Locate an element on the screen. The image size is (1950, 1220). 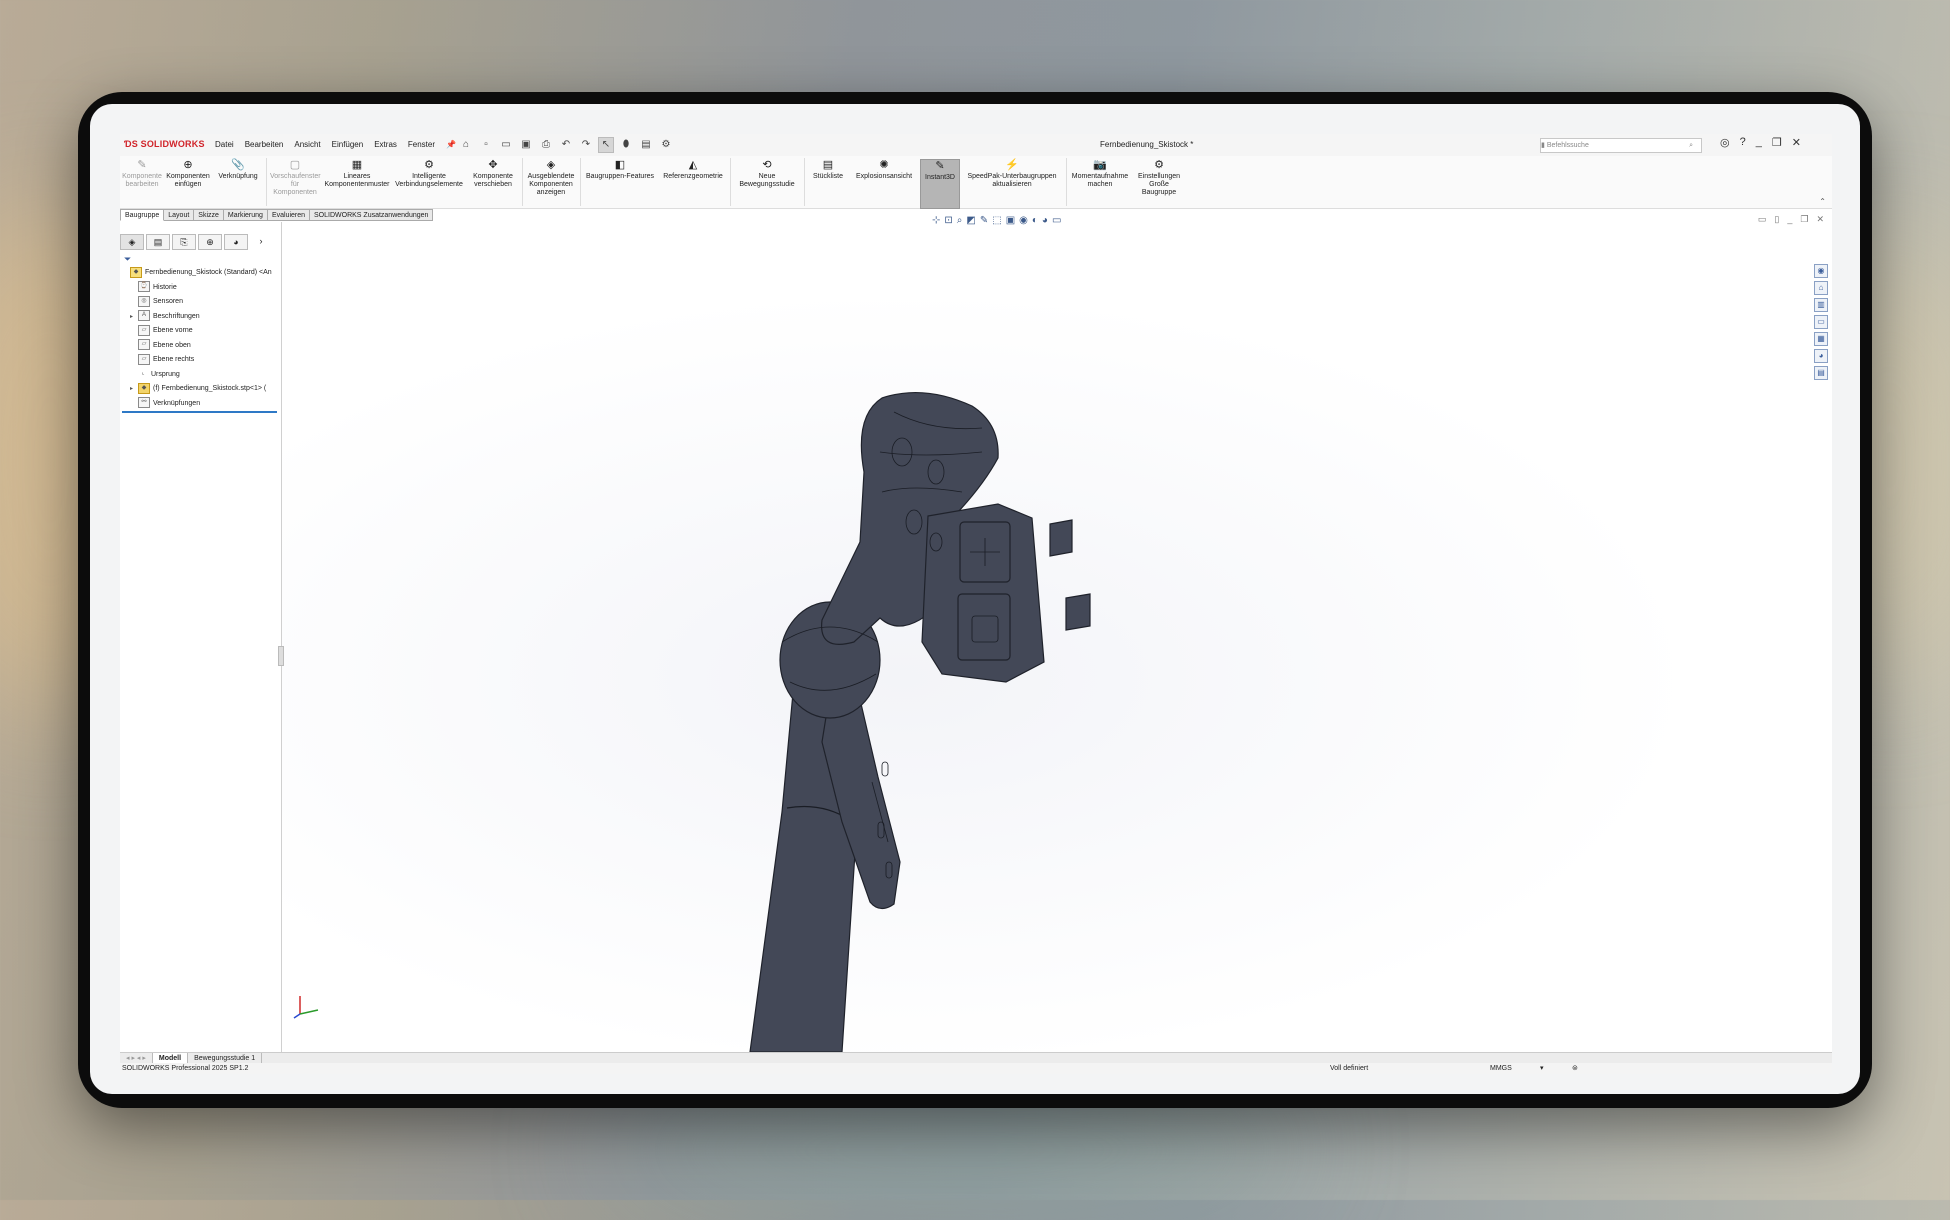
section-view-icon: ◩ is located at coordinates (970, 220).